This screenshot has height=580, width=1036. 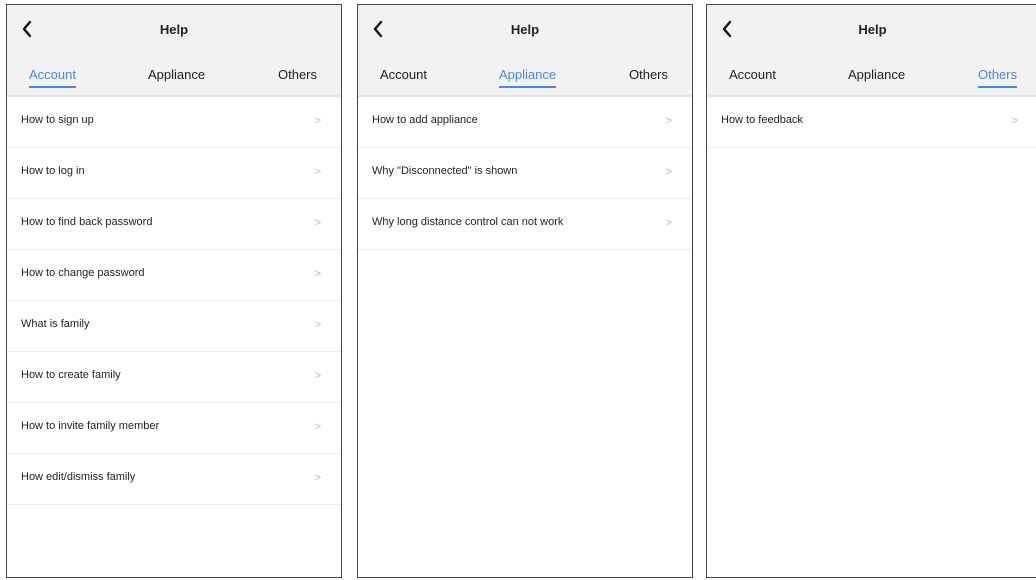 I want to click on list-item: How to sign up >, so click(x=174, y=122).